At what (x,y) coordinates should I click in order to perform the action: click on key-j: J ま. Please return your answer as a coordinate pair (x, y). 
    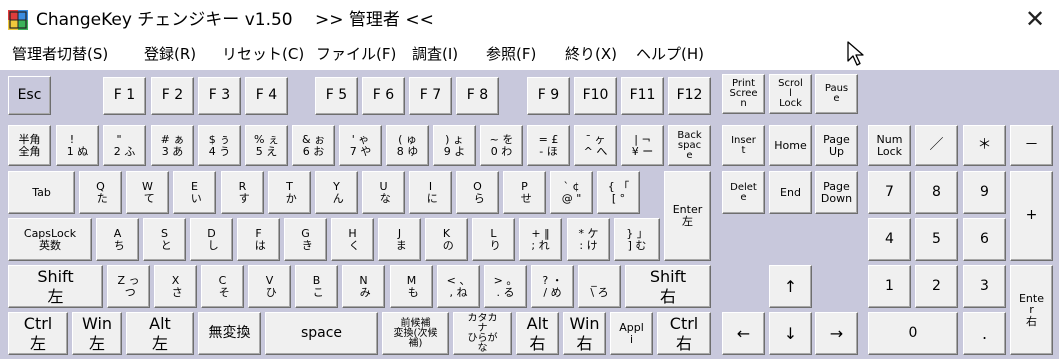
    Looking at the image, I should click on (399, 239).